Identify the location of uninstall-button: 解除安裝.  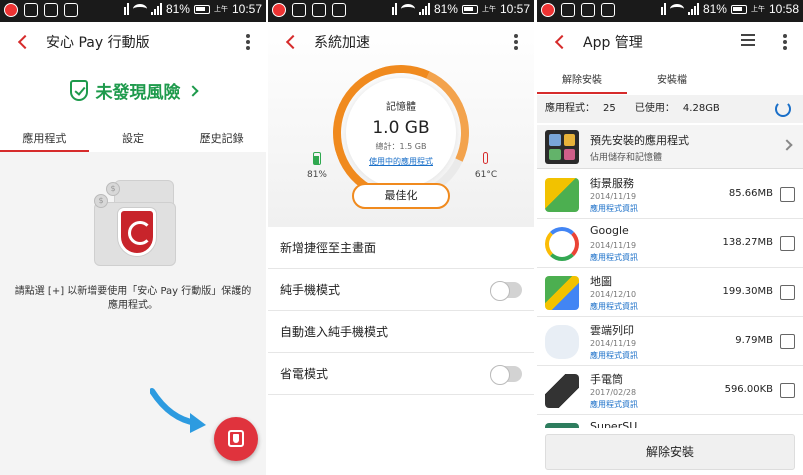
(670, 452).